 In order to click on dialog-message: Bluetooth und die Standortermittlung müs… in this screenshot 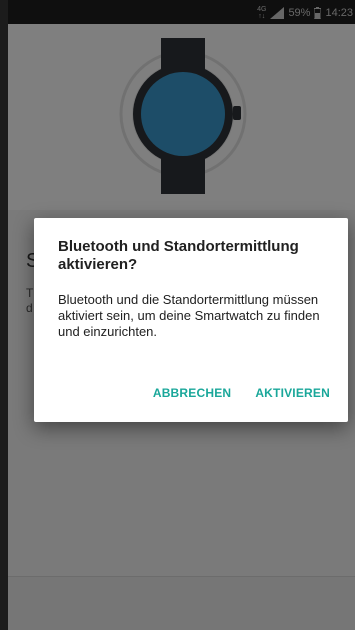, I will do `click(189, 315)`.